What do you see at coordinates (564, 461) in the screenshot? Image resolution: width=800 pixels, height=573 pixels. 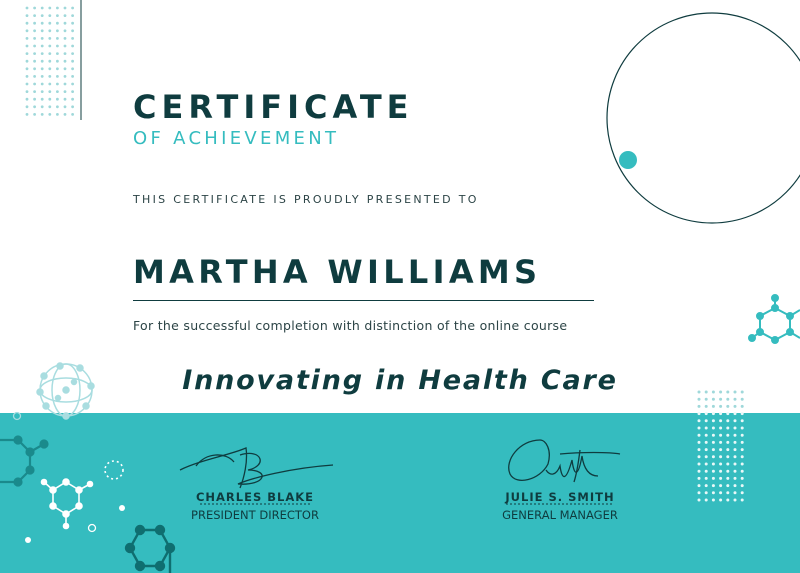 I see `signature-julie-smith` at bounding box center [564, 461].